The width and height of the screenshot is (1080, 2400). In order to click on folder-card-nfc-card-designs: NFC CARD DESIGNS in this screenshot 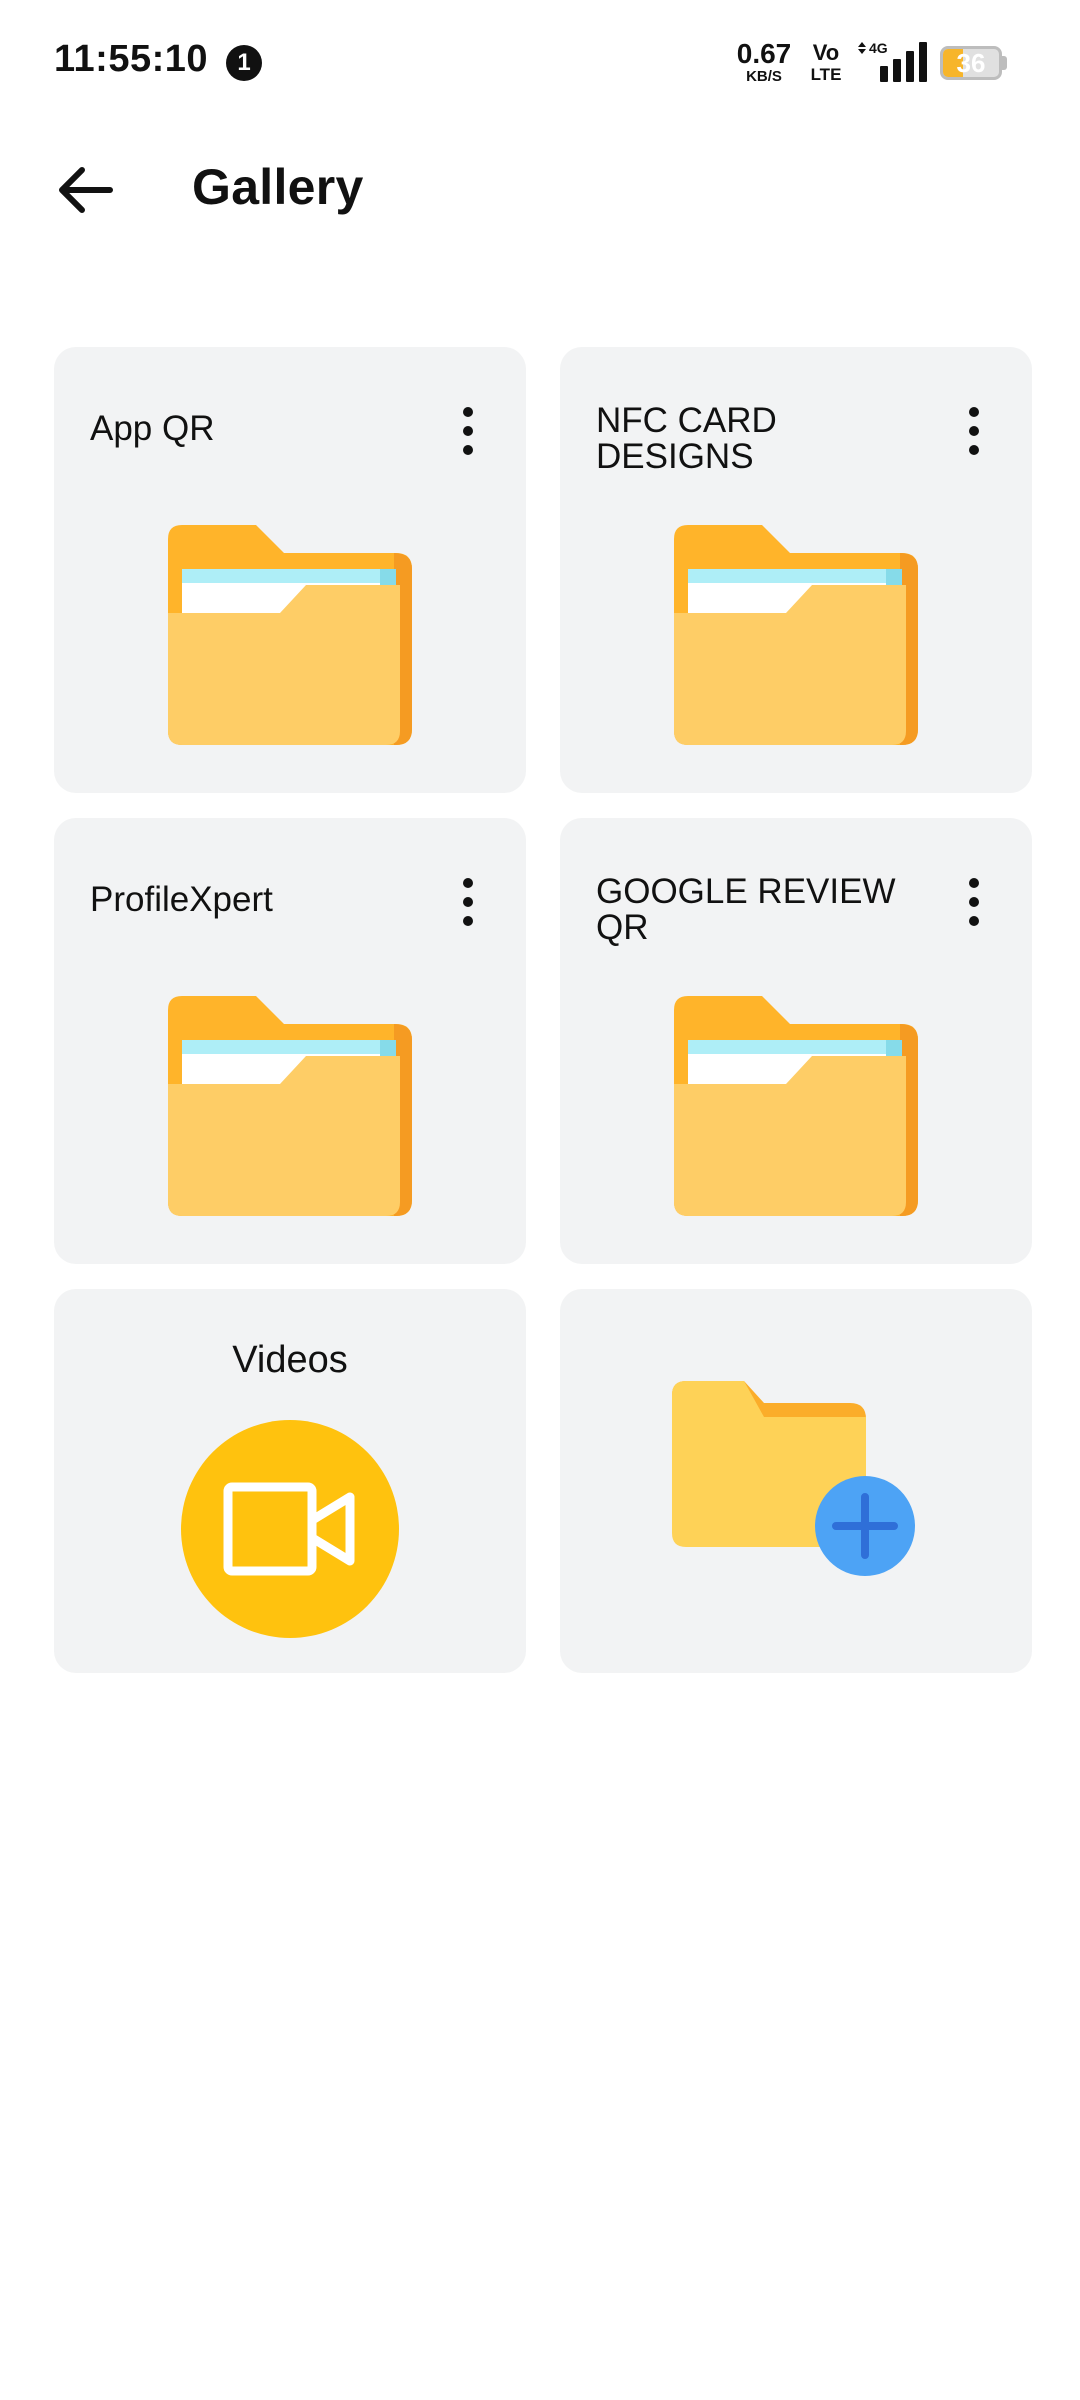, I will do `click(796, 570)`.